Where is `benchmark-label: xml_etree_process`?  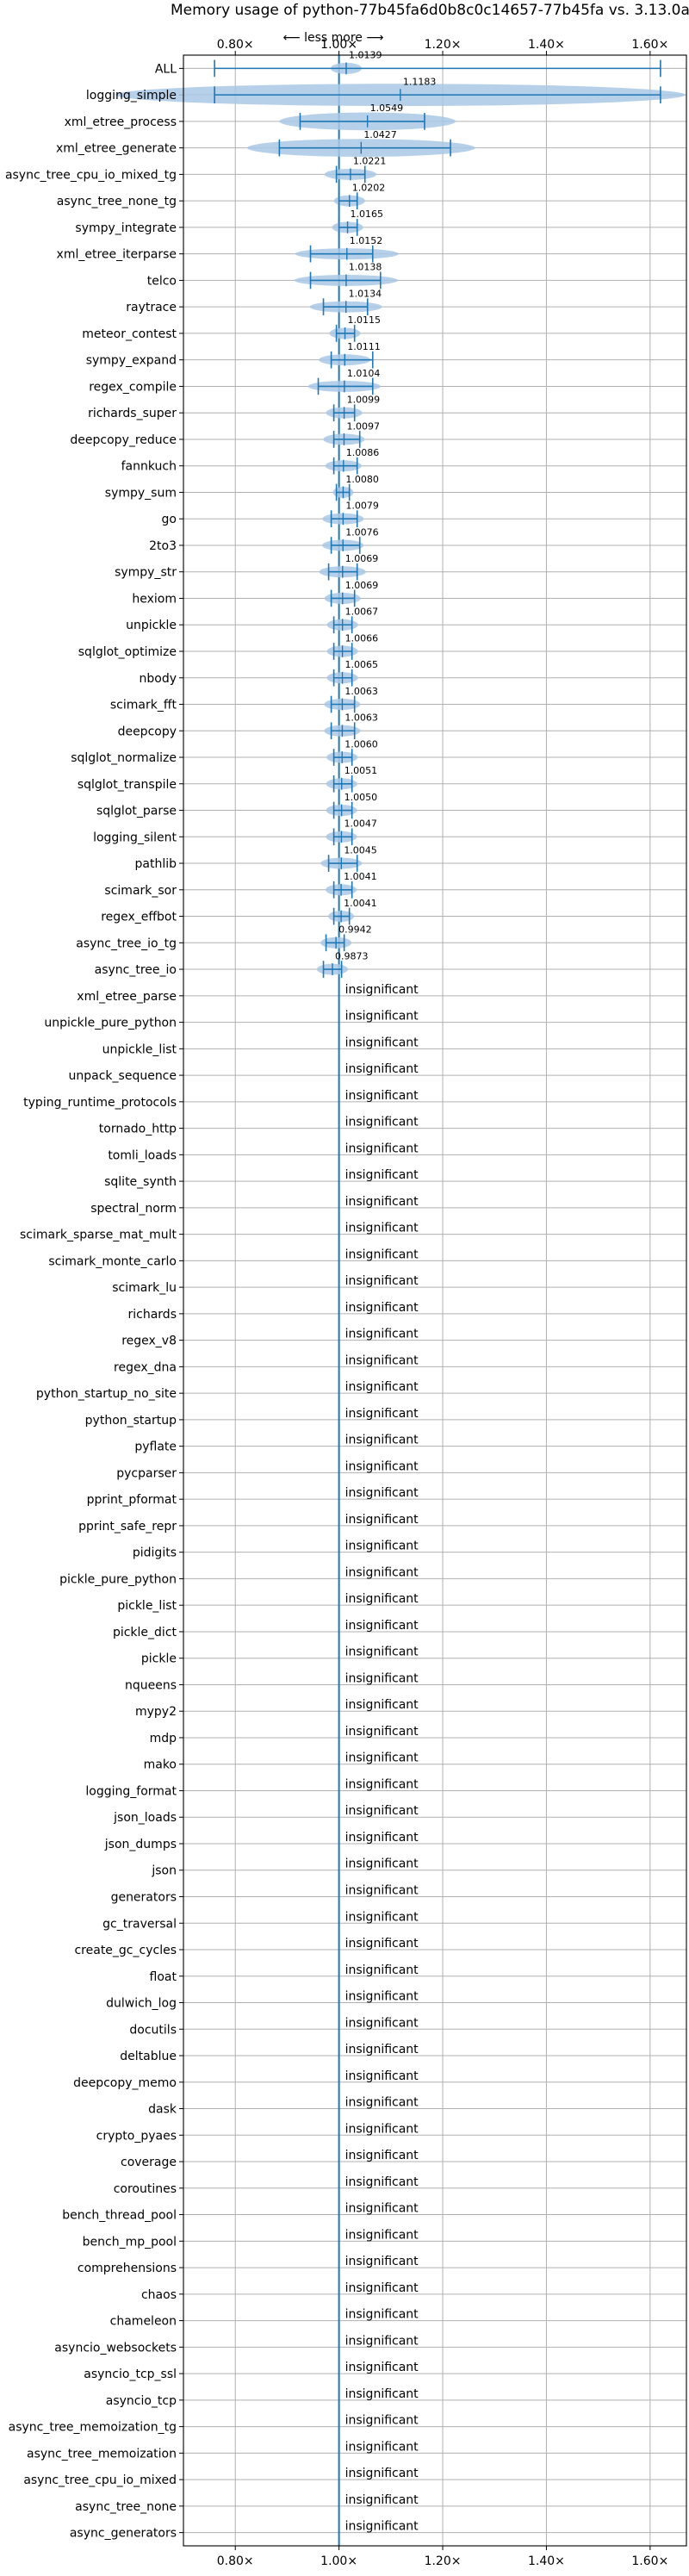 benchmark-label: xml_etree_process is located at coordinates (121, 122).